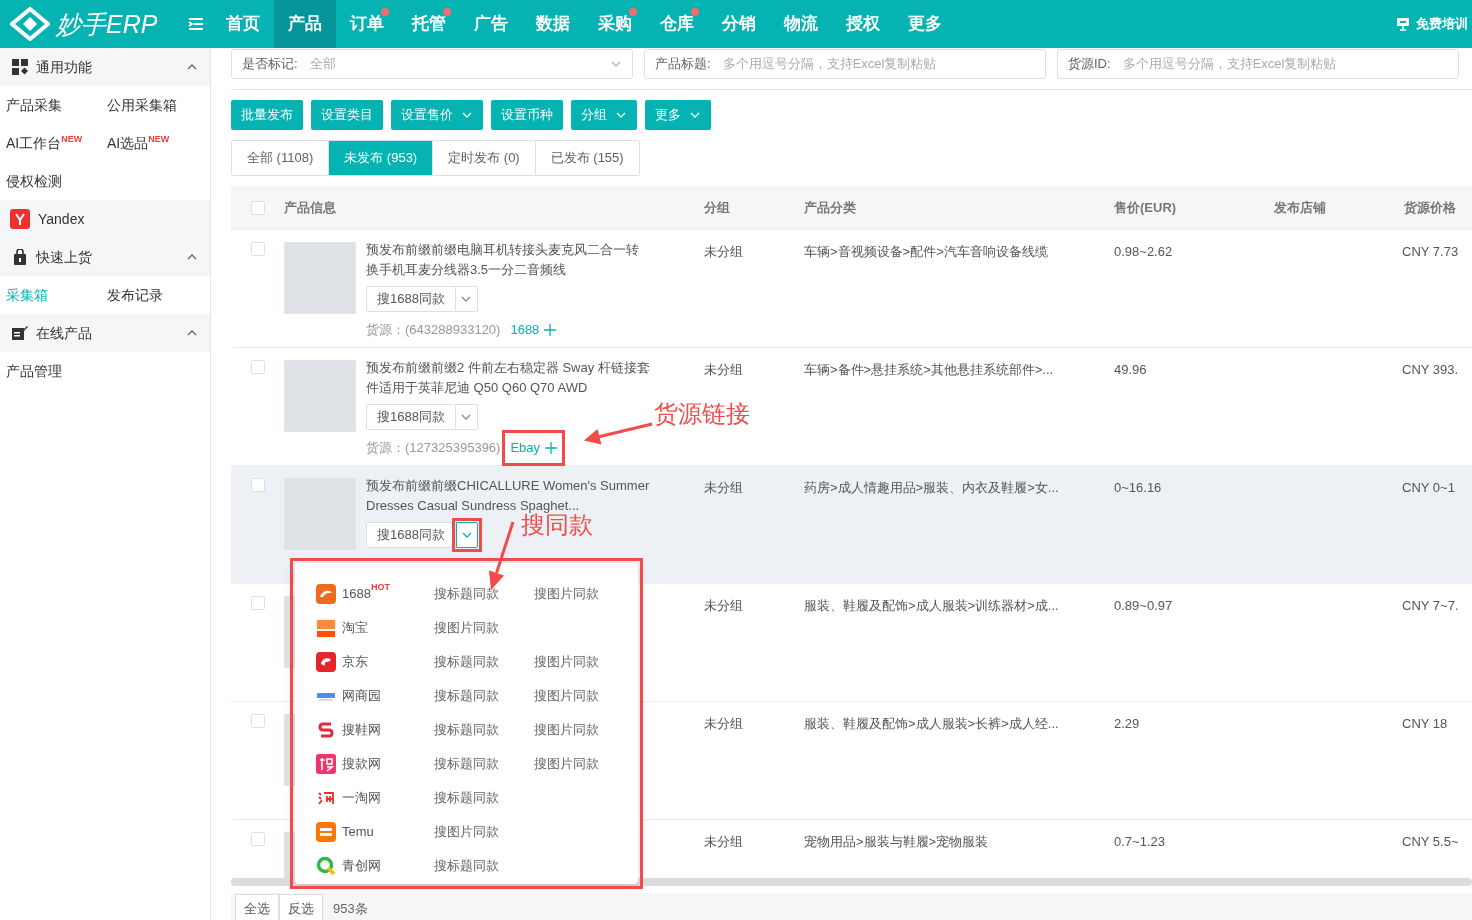 The height and width of the screenshot is (920, 1472). What do you see at coordinates (356, 595) in the screenshot?
I see `platform-name: 1688` at bounding box center [356, 595].